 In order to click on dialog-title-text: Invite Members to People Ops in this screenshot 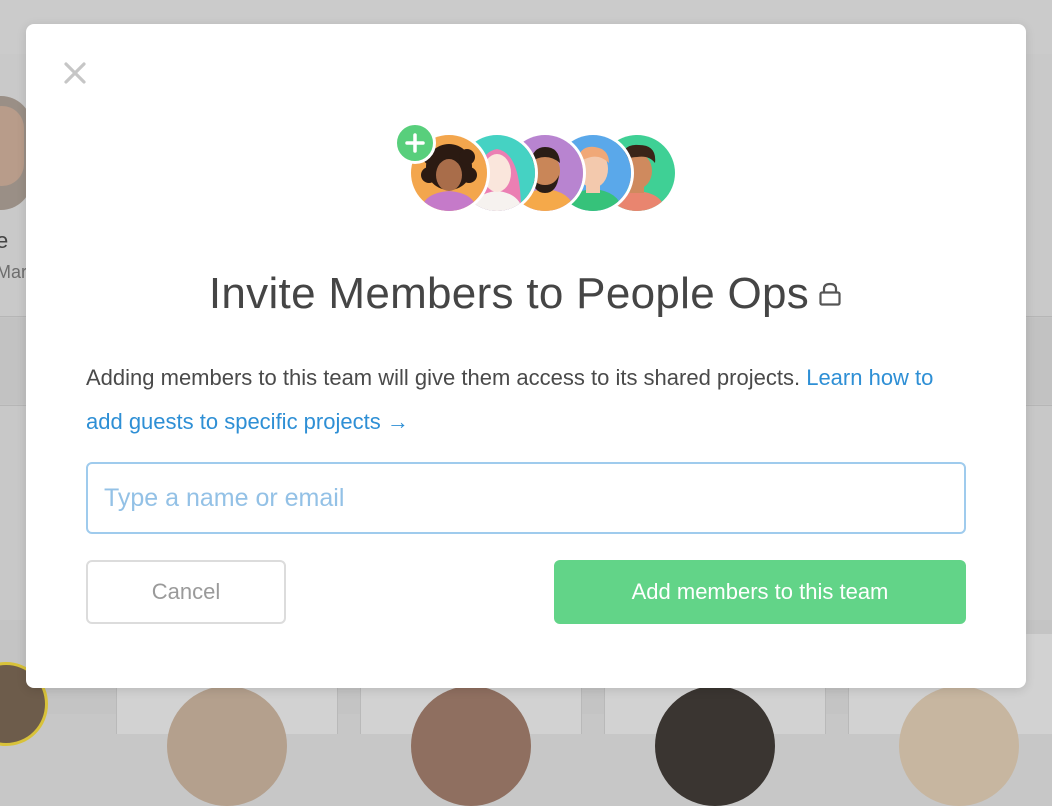, I will do `click(509, 293)`.